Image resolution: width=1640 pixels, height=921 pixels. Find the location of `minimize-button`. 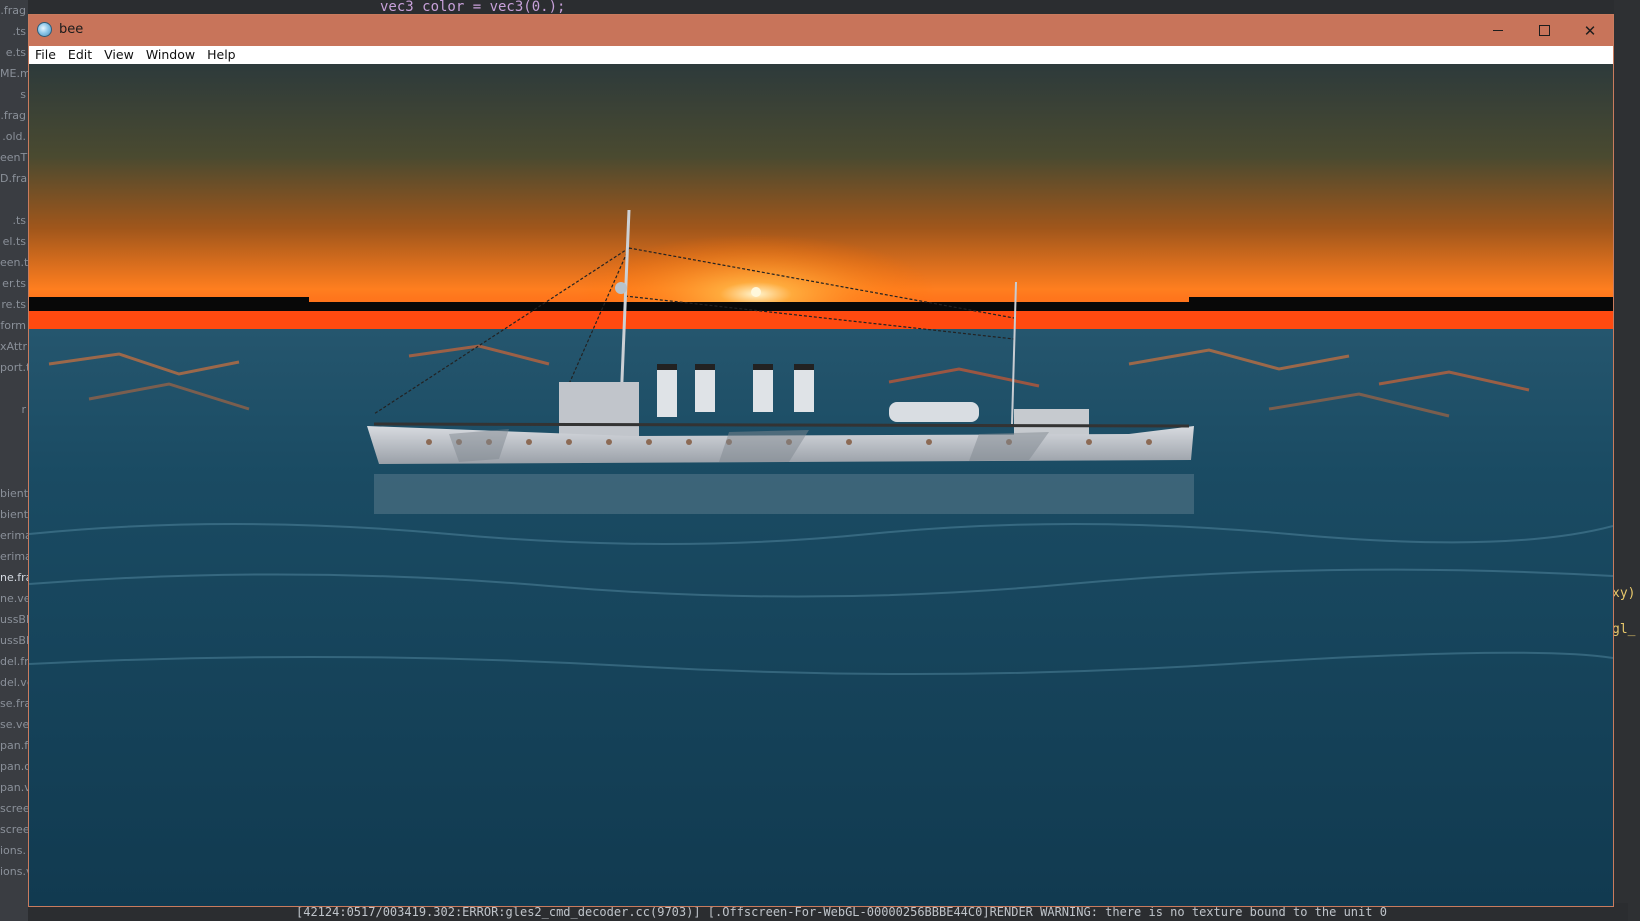

minimize-button is located at coordinates (1498, 30).